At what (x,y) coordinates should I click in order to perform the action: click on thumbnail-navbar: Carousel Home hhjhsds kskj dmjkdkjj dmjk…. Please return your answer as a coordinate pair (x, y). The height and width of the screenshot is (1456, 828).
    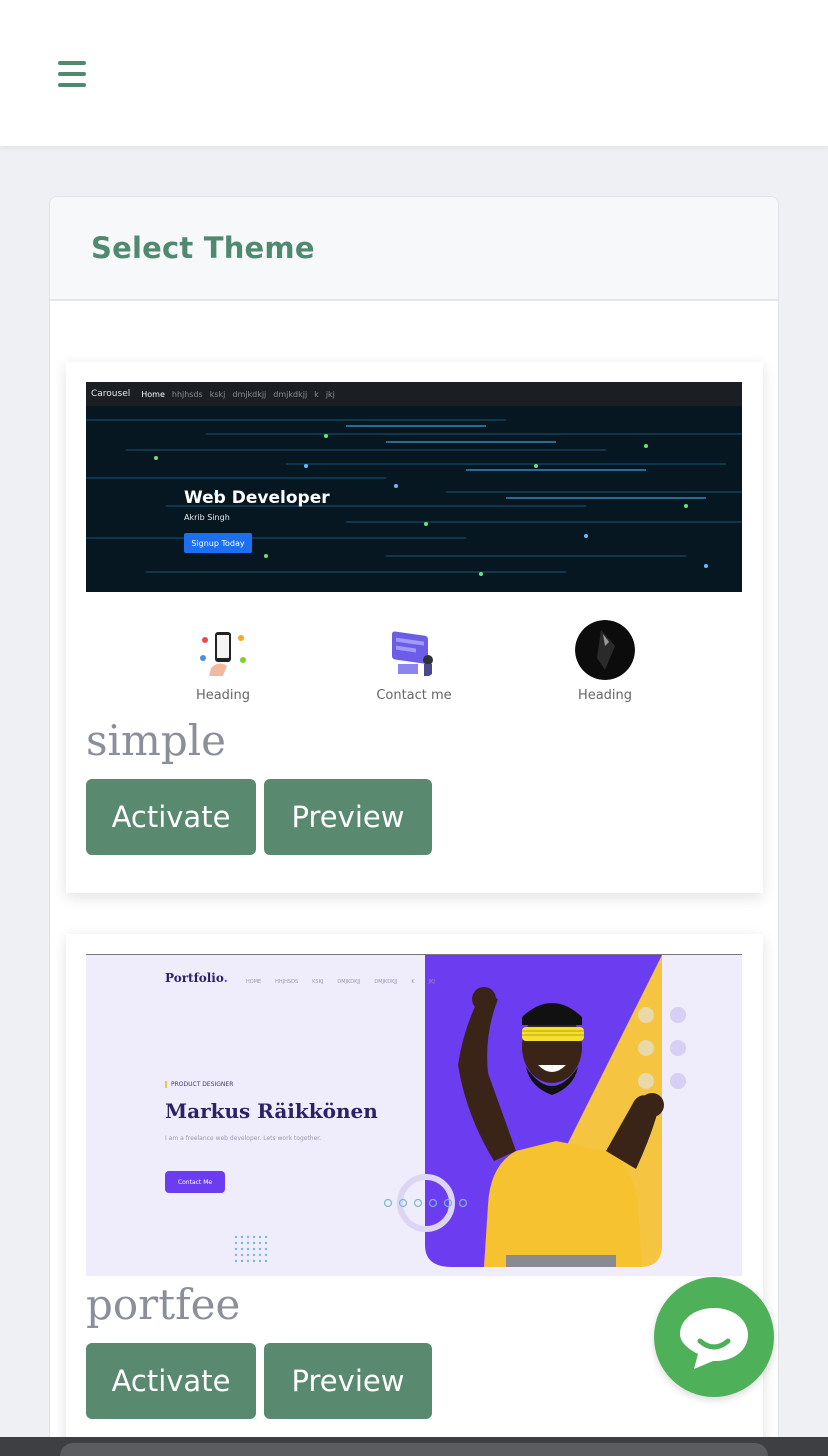
    Looking at the image, I should click on (414, 394).